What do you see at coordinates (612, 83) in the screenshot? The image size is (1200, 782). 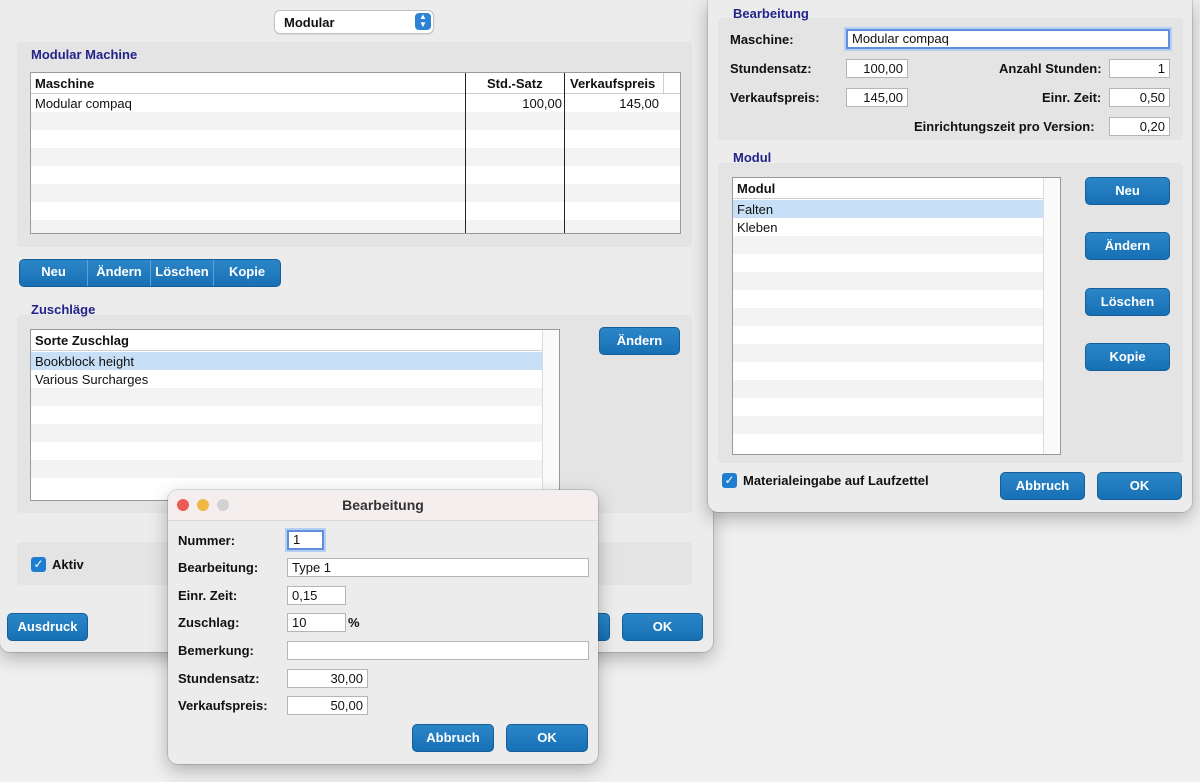 I see `col-header-price: Verkaufspreis` at bounding box center [612, 83].